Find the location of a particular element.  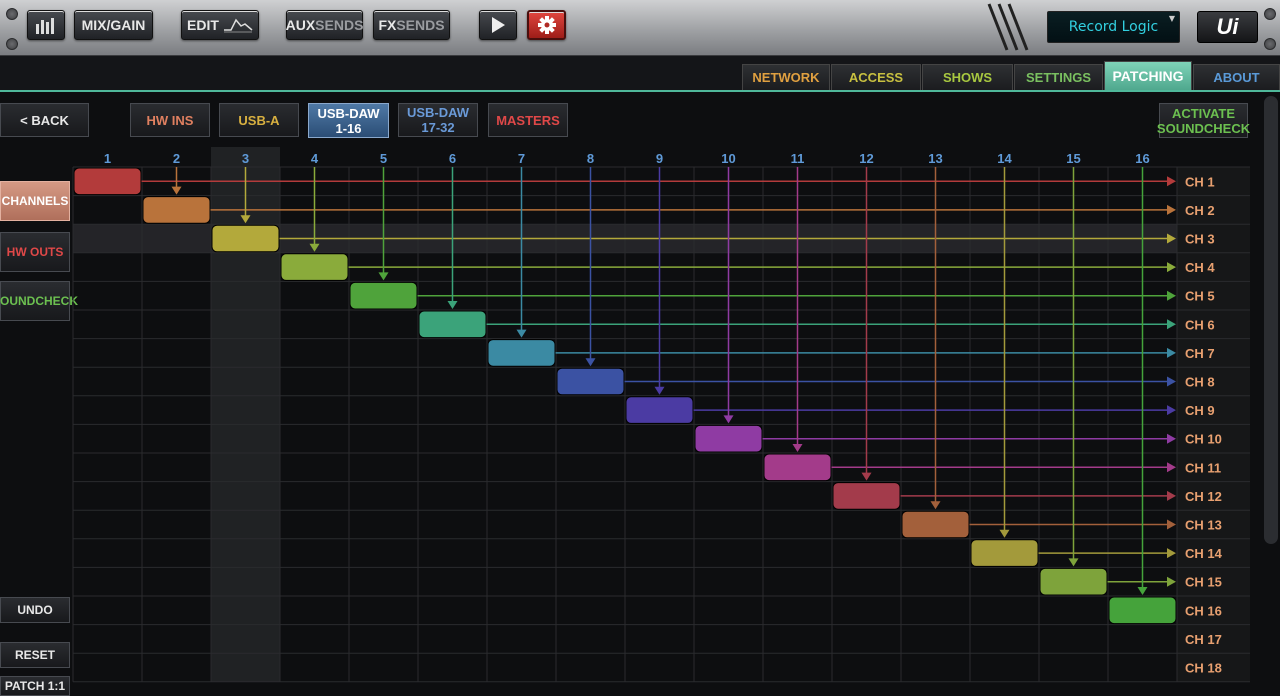

column-header-9: 9 is located at coordinates (659, 158).